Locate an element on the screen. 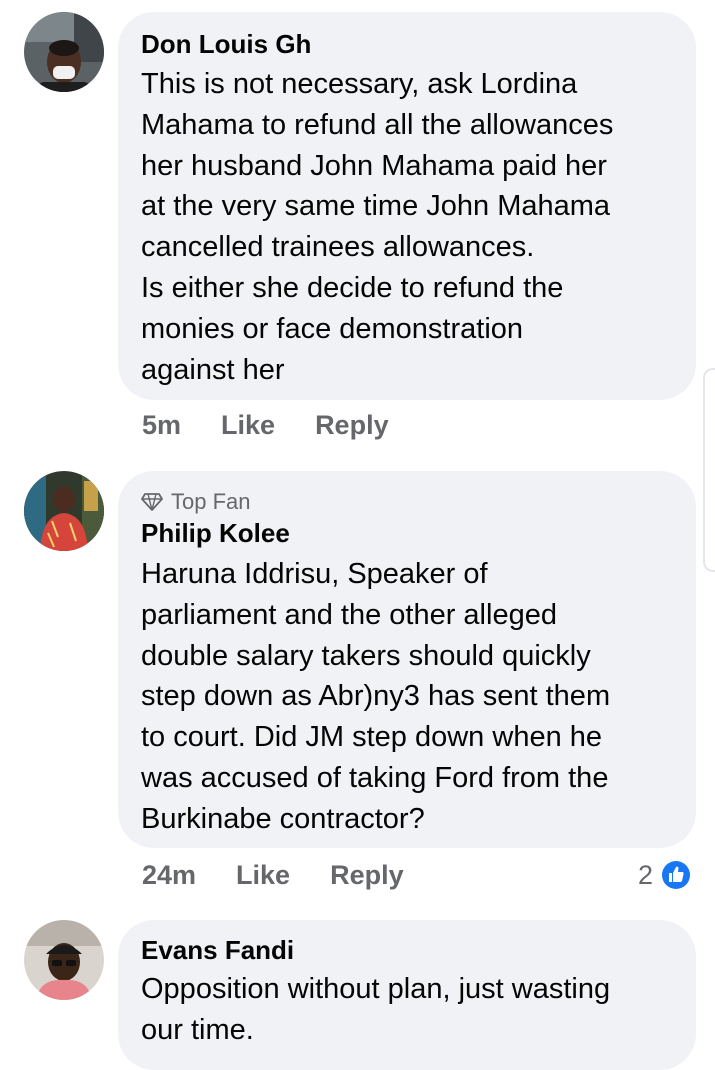 Image resolution: width=715 pixels, height=1070 pixels. avatar-evans-fandi is located at coordinates (64, 960).